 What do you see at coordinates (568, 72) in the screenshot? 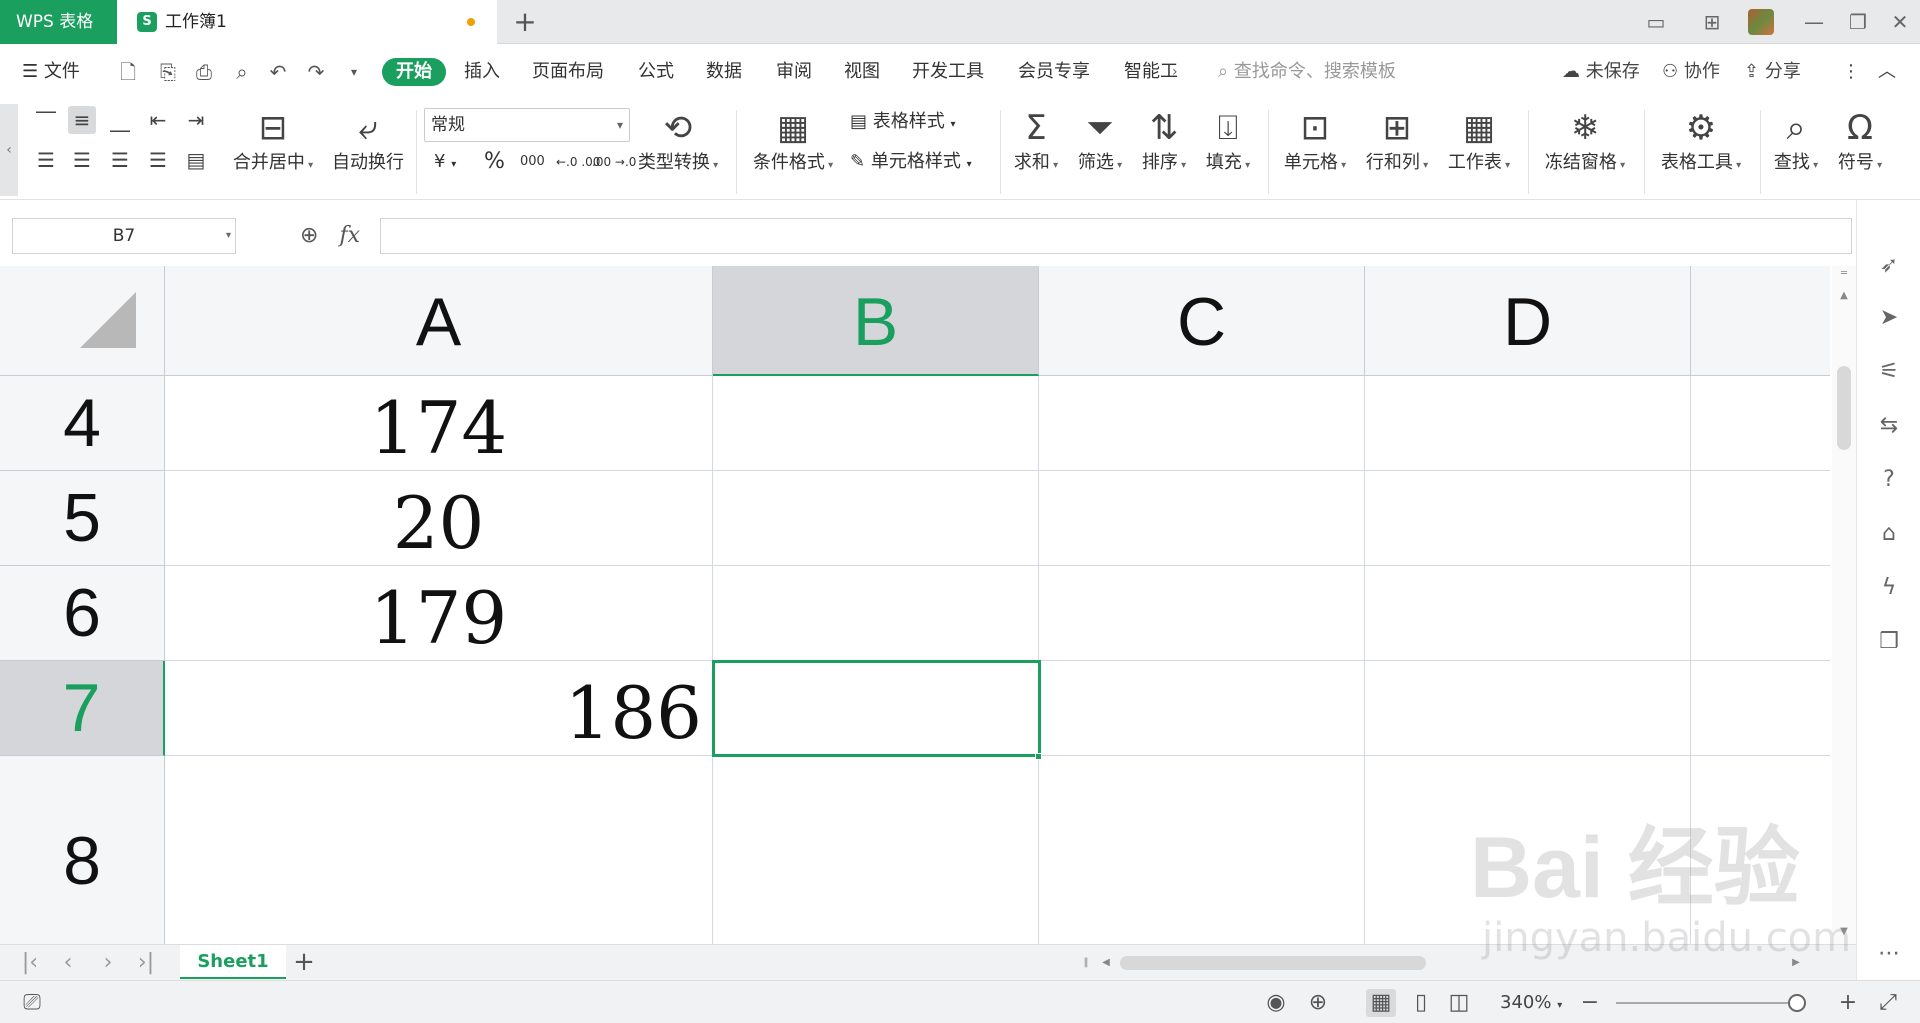
I see `tab-page-layout: 页面布局` at bounding box center [568, 72].